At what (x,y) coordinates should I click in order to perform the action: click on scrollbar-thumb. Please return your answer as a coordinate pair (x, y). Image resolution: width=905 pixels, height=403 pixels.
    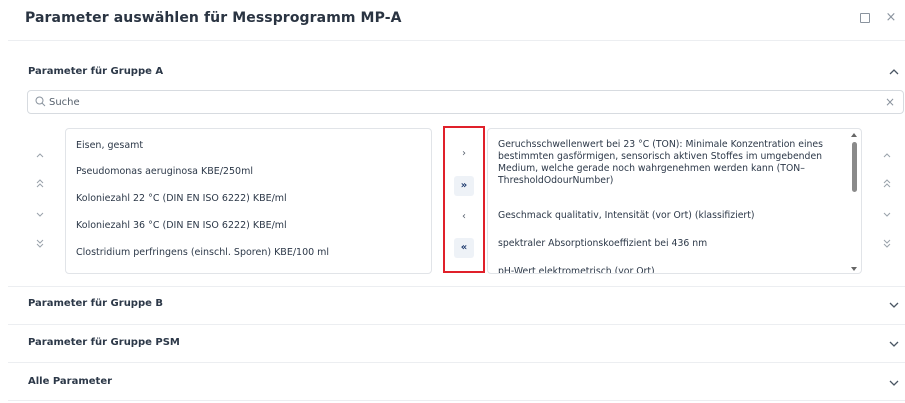
    Looking at the image, I should click on (854, 167).